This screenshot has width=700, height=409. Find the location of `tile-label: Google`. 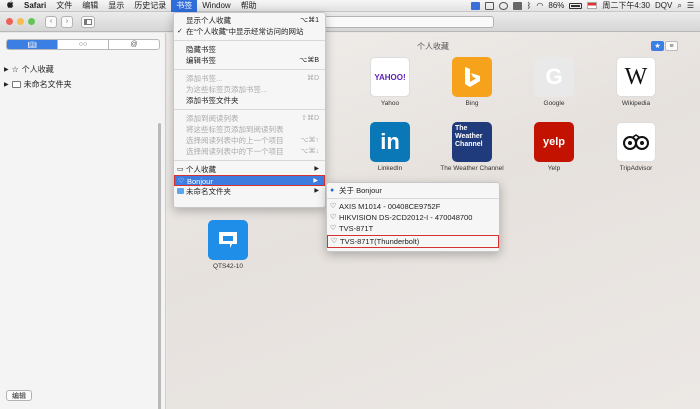

tile-label: Google is located at coordinates (554, 103).